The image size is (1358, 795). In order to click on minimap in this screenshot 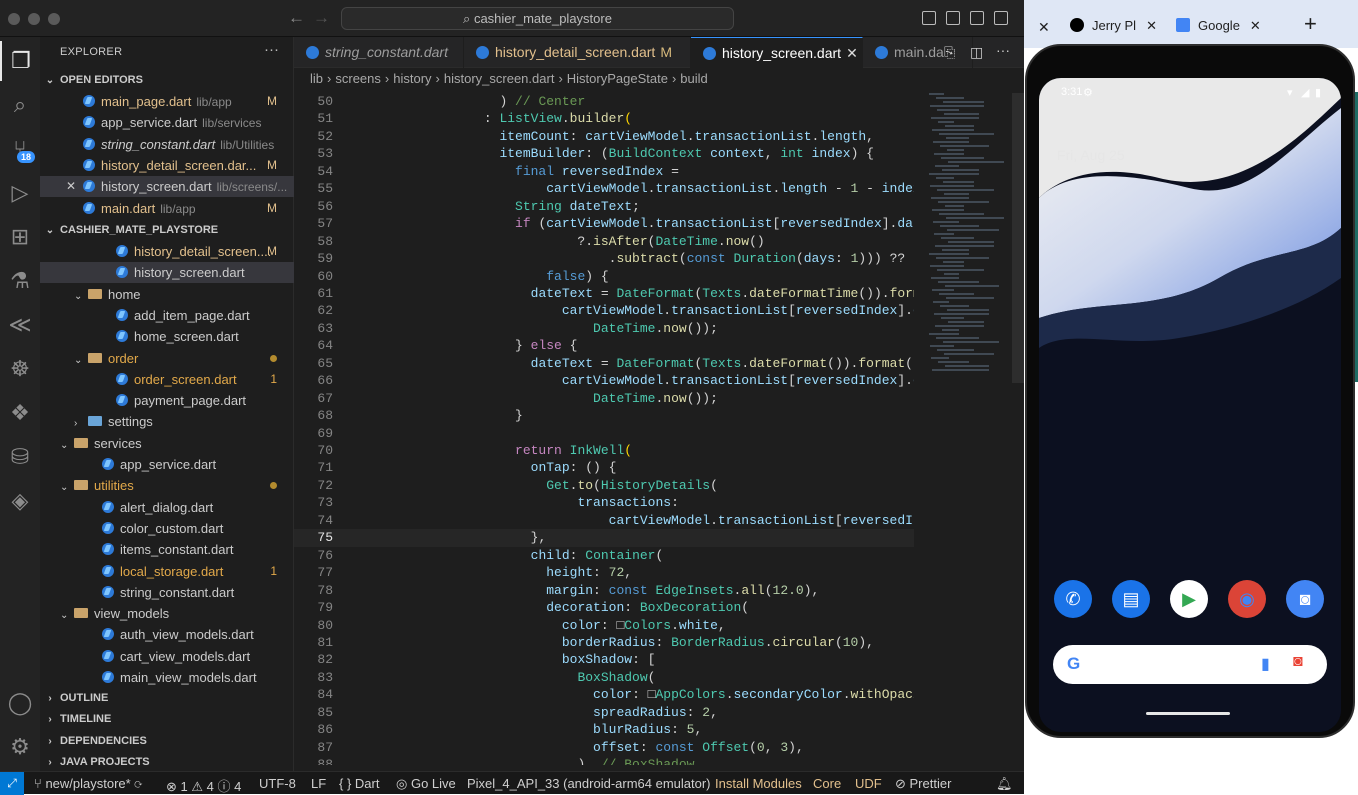, I will do `click(964, 243)`.